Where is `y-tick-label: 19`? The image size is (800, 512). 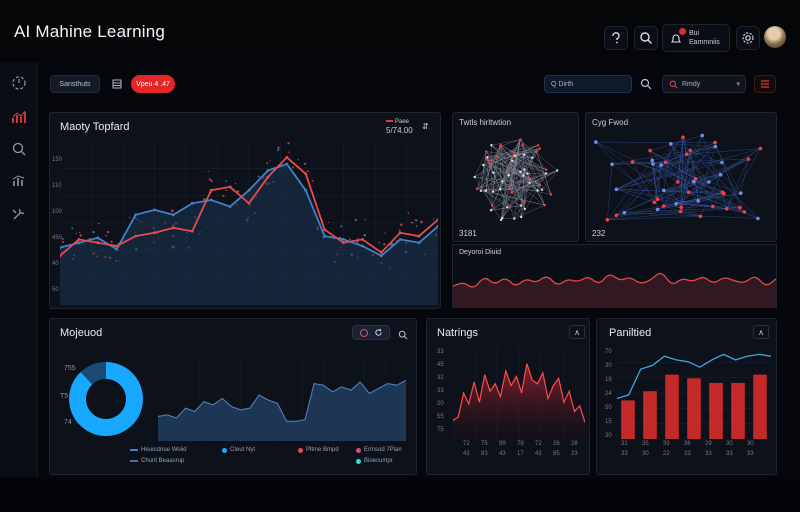 y-tick-label: 19 is located at coordinates (608, 380).